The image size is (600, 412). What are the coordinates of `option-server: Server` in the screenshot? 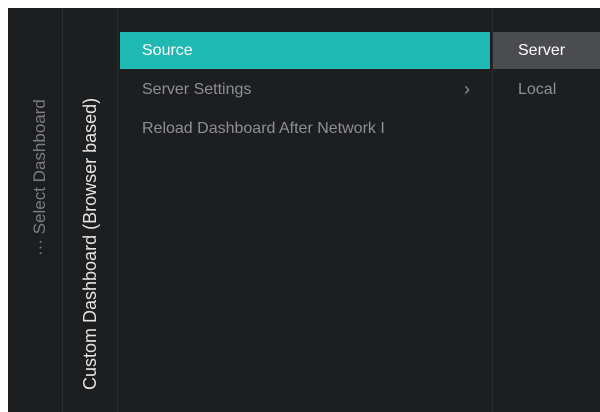 It's located at (546, 50).